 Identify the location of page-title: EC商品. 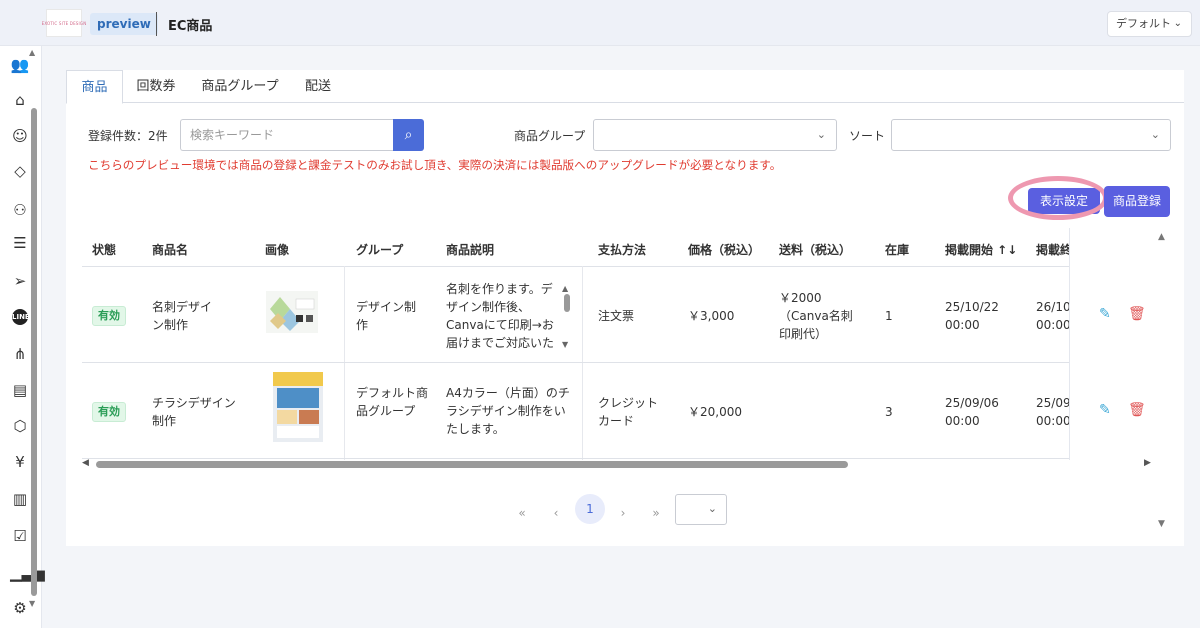
(190, 26).